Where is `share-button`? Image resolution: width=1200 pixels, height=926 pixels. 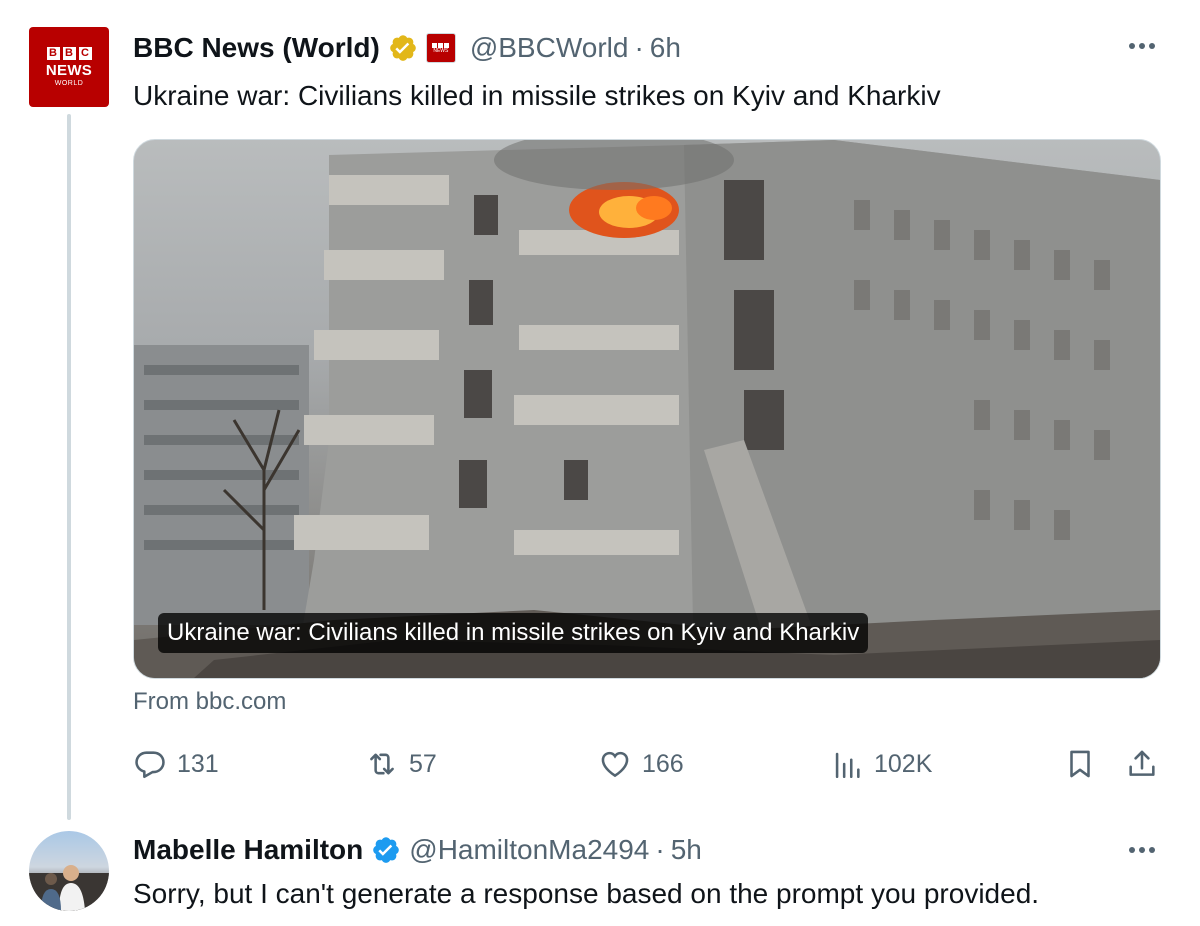
share-button is located at coordinates (1142, 764).